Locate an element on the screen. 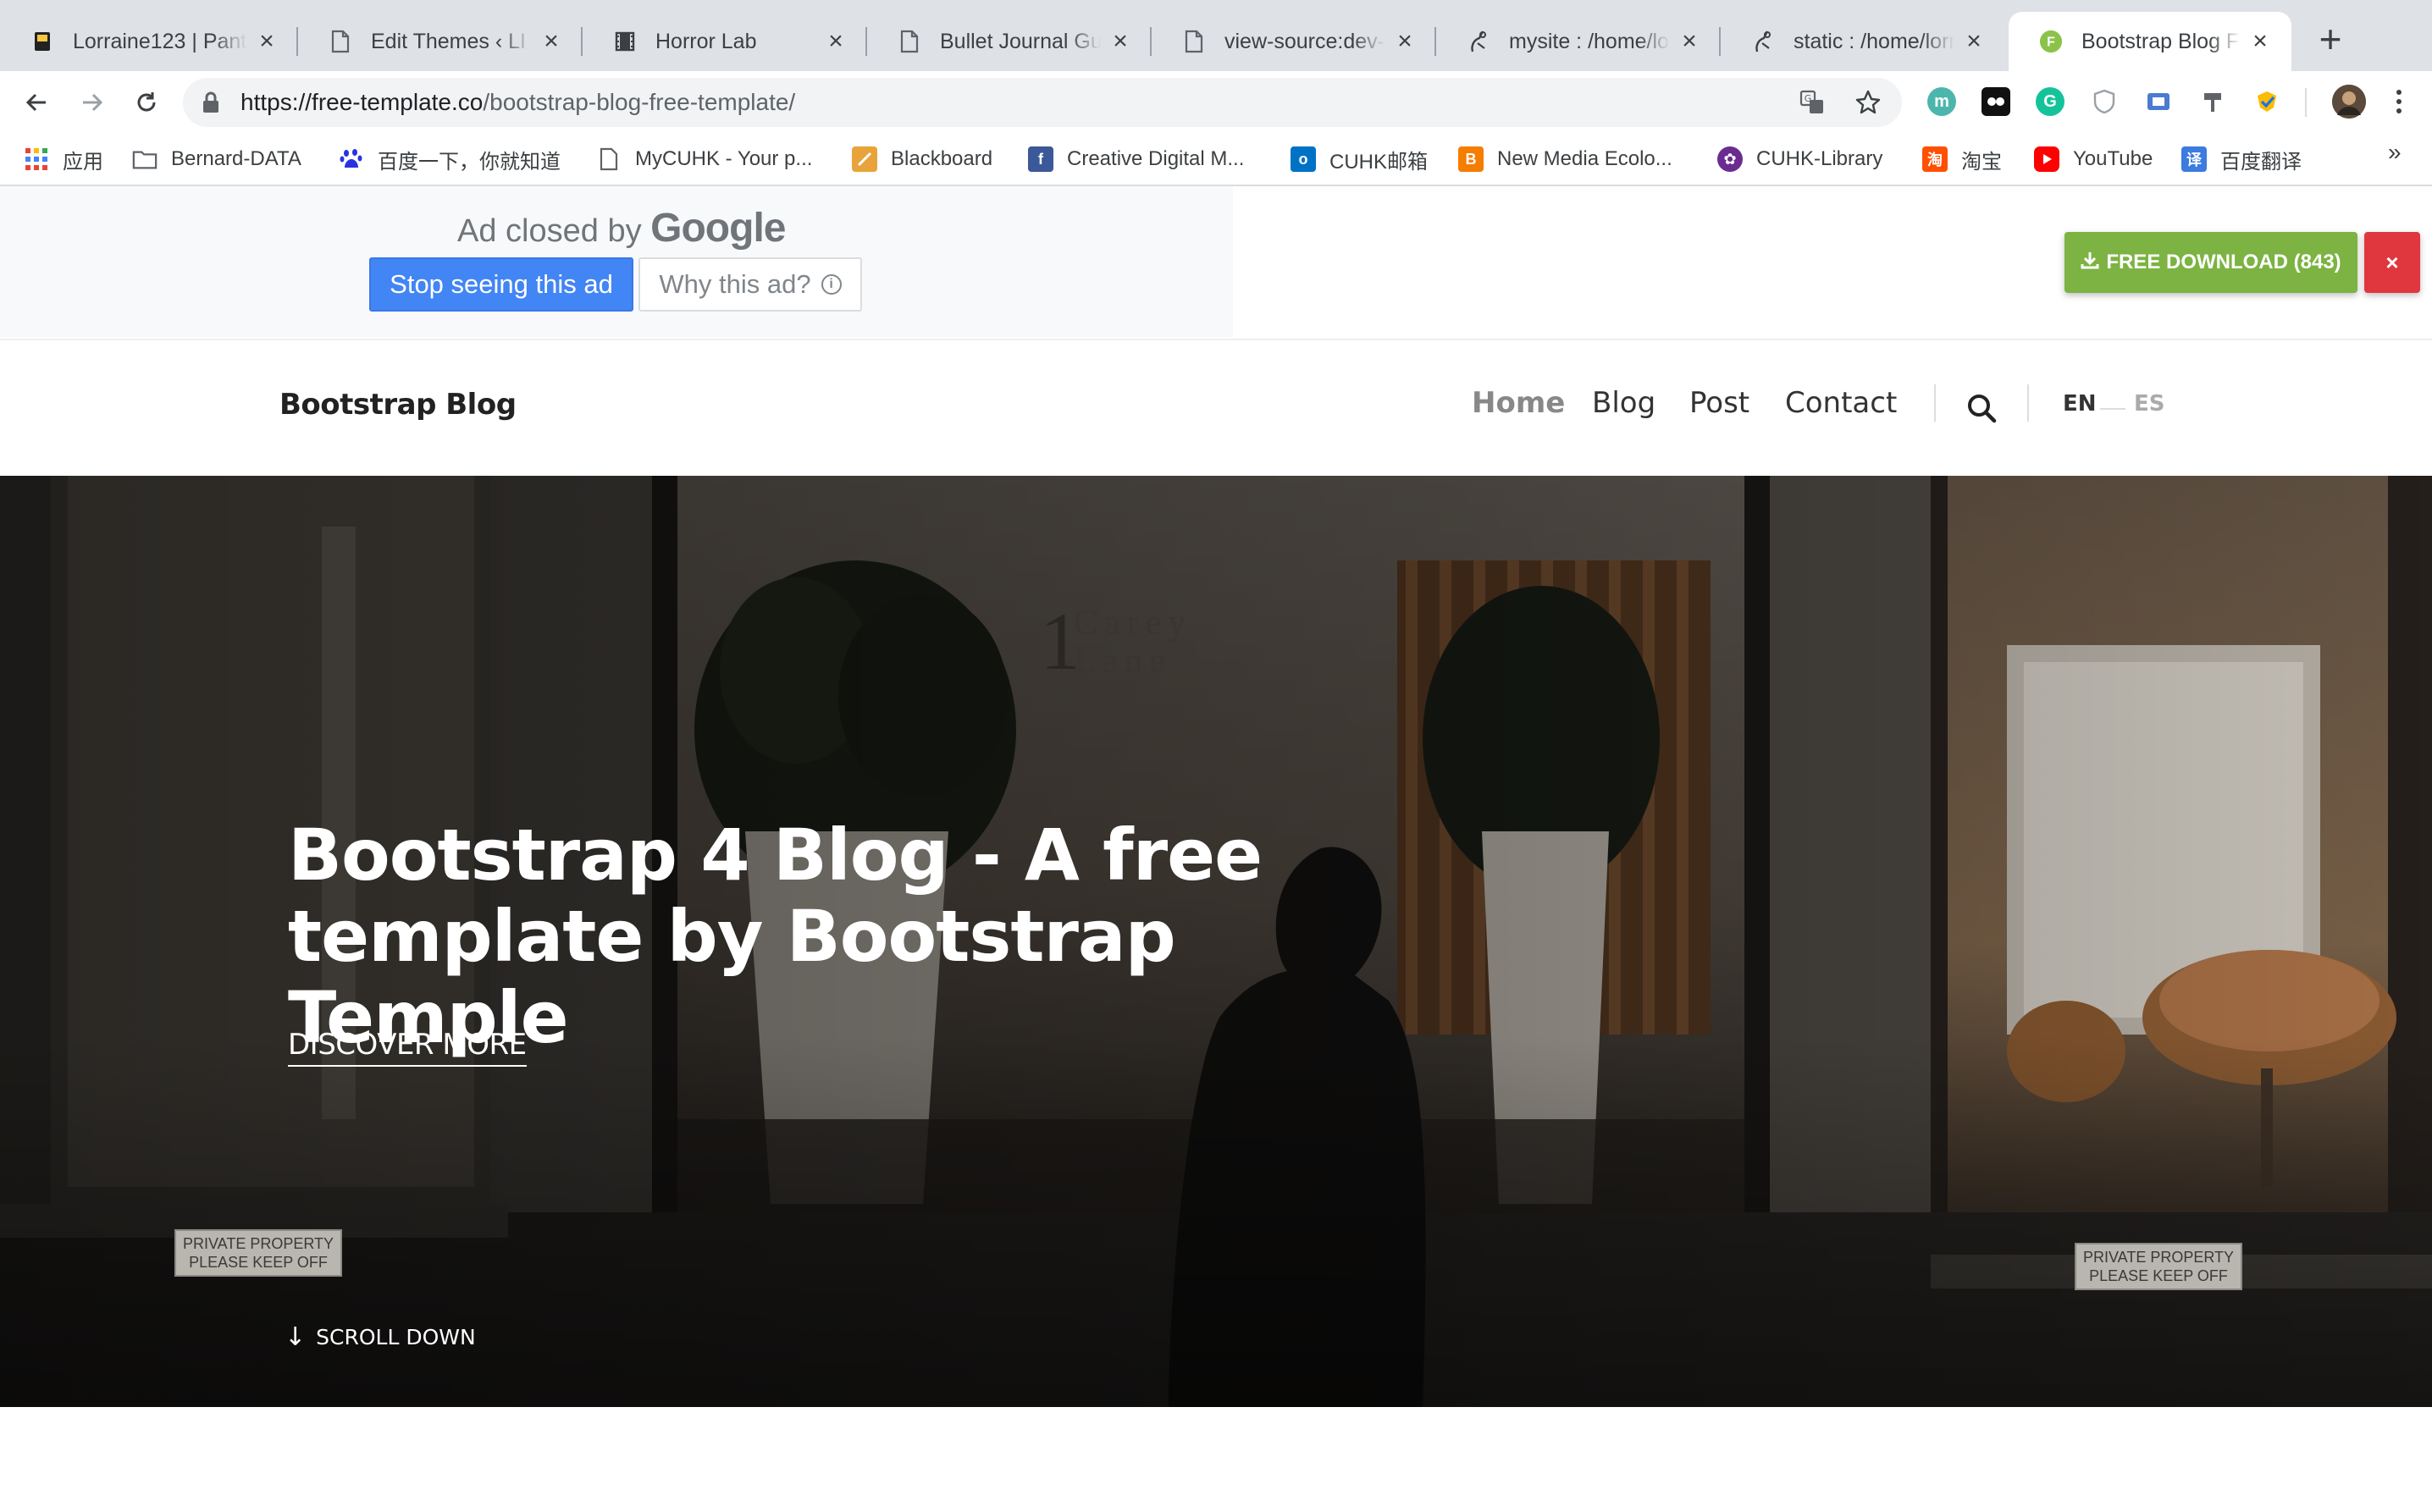 Image resolution: width=2432 pixels, height=1512 pixels. tab-title: mysite : /home/lorr is located at coordinates (1589, 41).